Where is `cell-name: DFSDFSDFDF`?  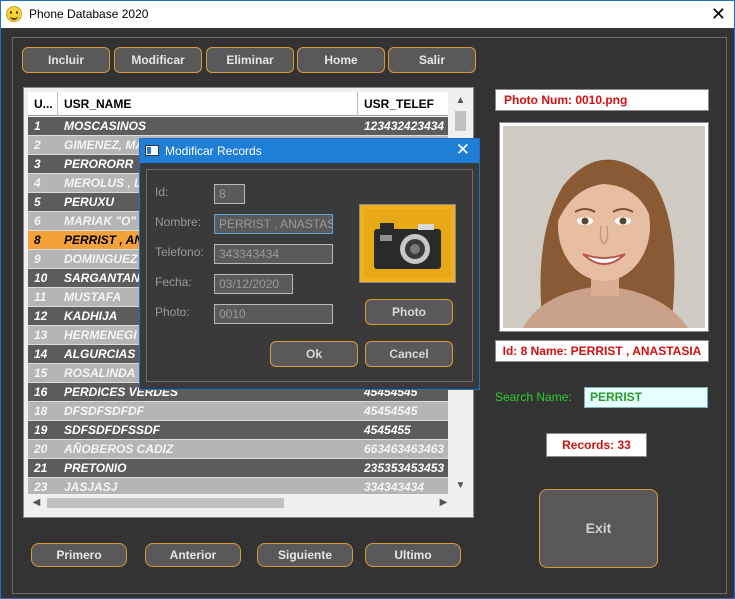 cell-name: DFSDFSDFDF is located at coordinates (104, 411).